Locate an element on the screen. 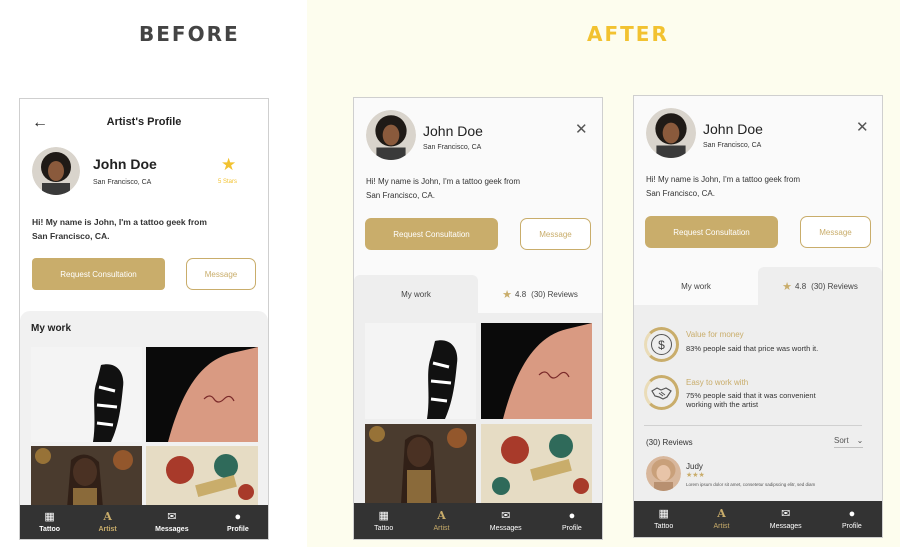  divider is located at coordinates (753, 425).